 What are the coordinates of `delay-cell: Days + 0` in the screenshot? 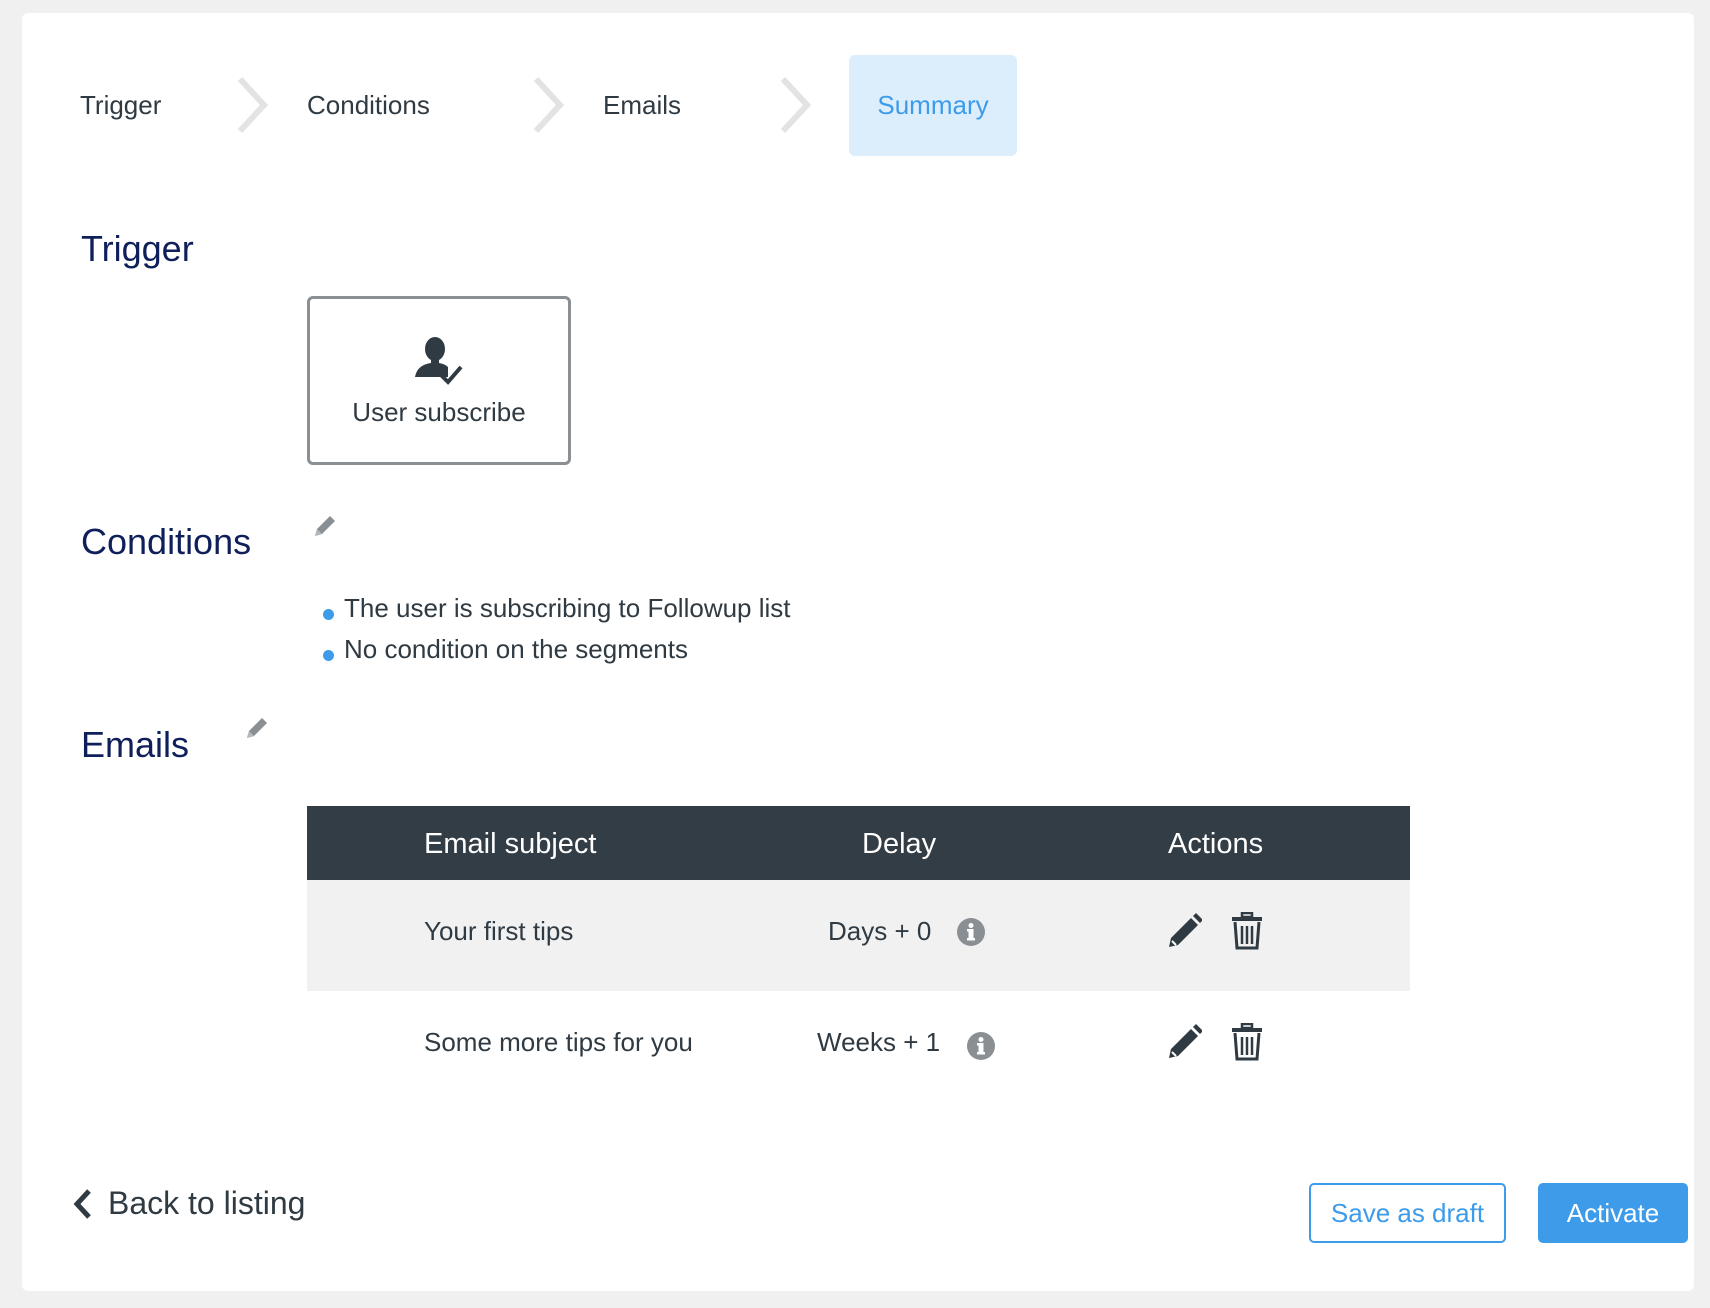 It's located at (880, 931).